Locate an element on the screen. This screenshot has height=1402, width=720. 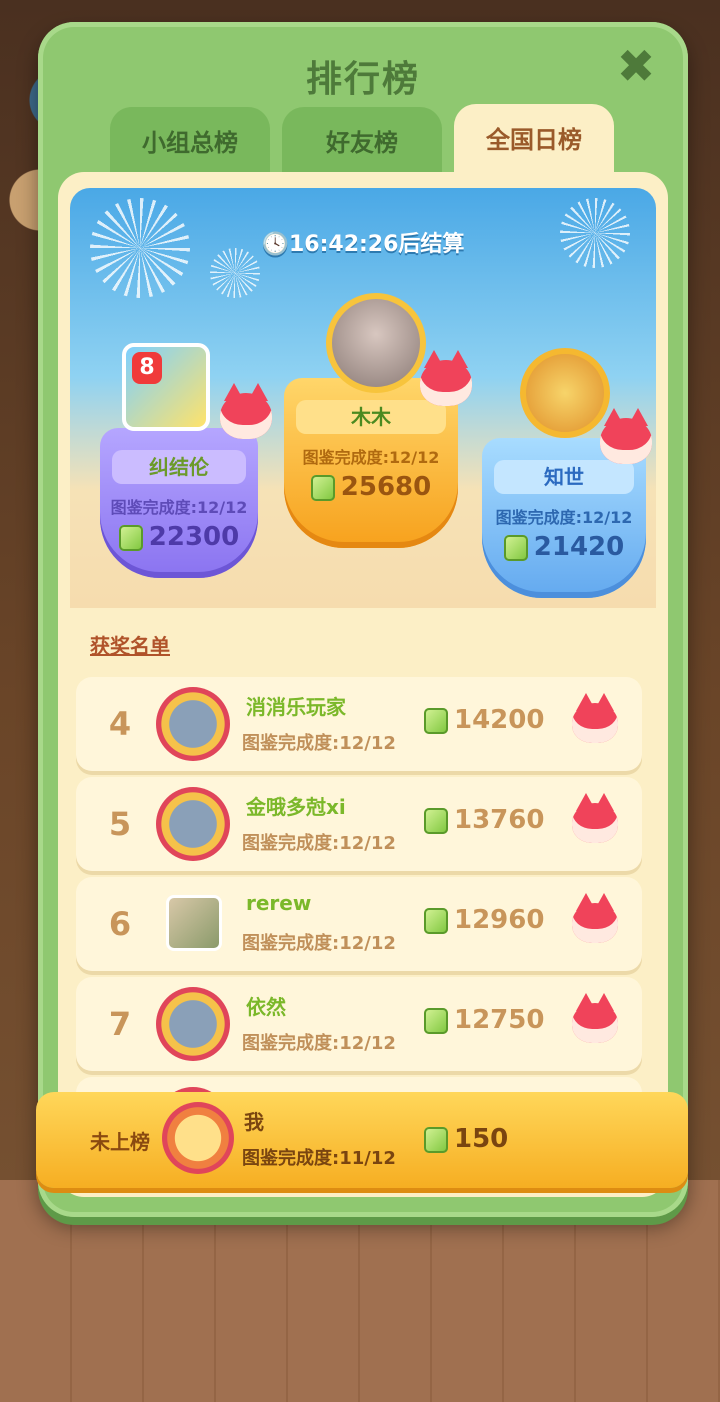
list-item: 6 rerew 图鉴完成度:12/12 12960 is located at coordinates (359, 924).